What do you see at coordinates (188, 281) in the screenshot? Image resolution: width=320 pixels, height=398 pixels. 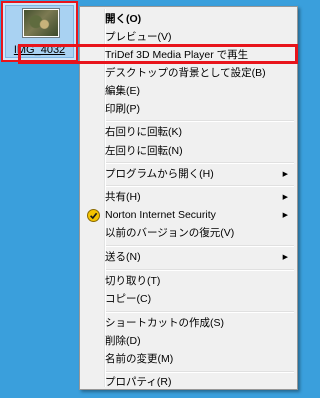 I see `menu-item-cut: 切り取り(T)` at bounding box center [188, 281].